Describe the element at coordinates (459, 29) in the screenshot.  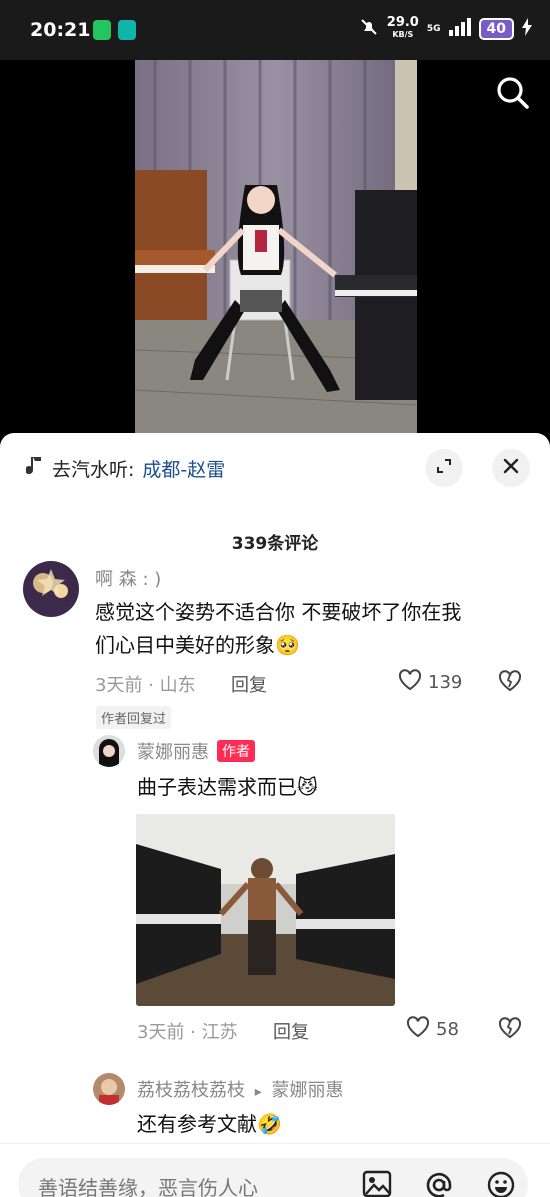
I see `signal-icon` at that location.